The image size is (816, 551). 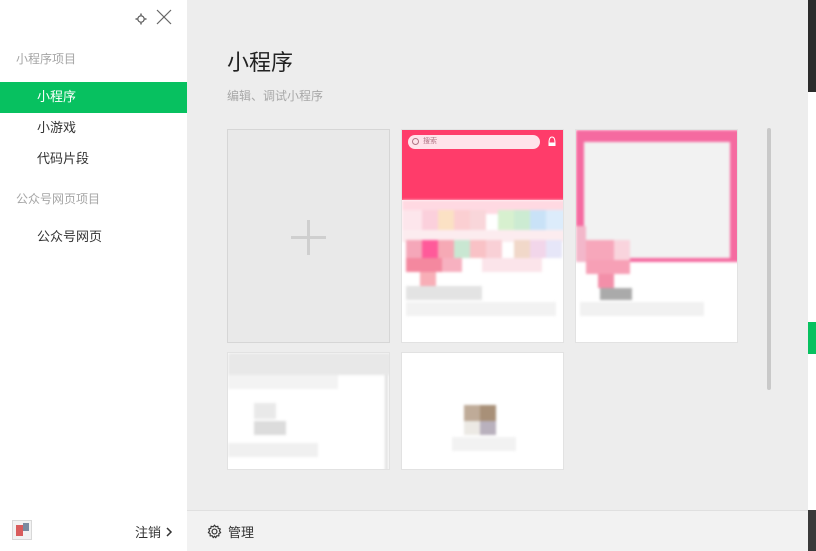 What do you see at coordinates (769, 259) in the screenshot?
I see `scrollbar` at bounding box center [769, 259].